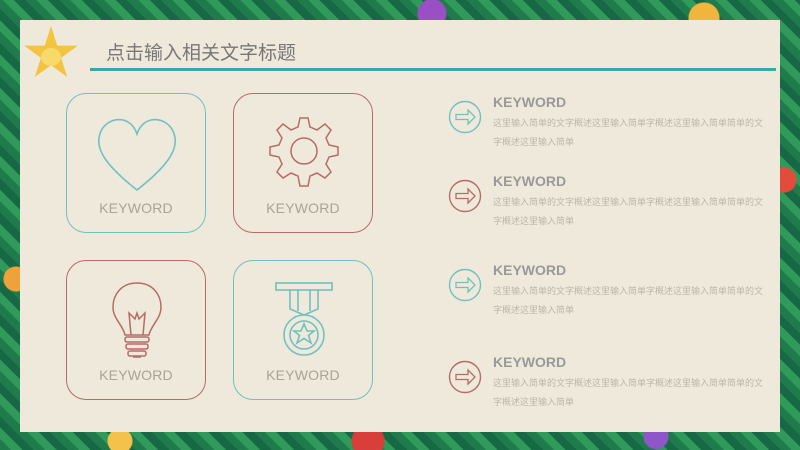 Image resolution: width=800 pixels, height=450 pixels. I want to click on lightbulb-icon, so click(137, 320).